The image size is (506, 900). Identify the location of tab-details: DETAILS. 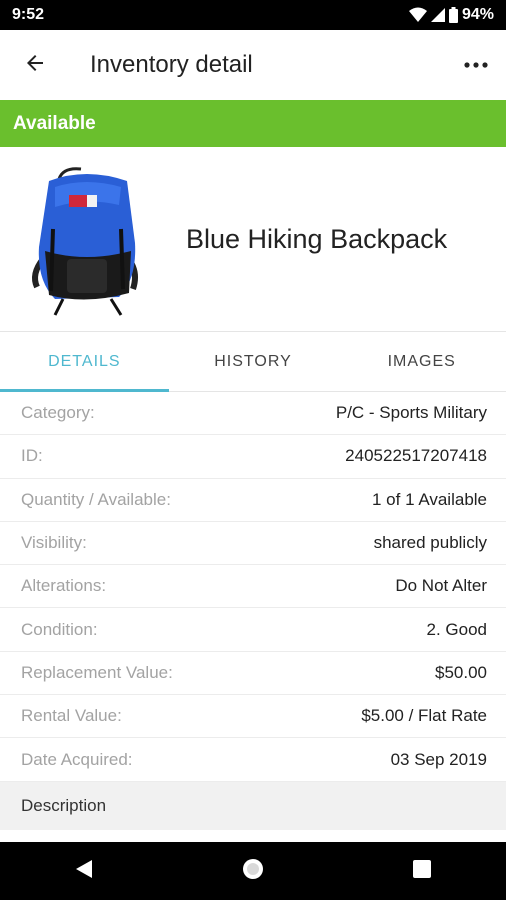
(84, 362).